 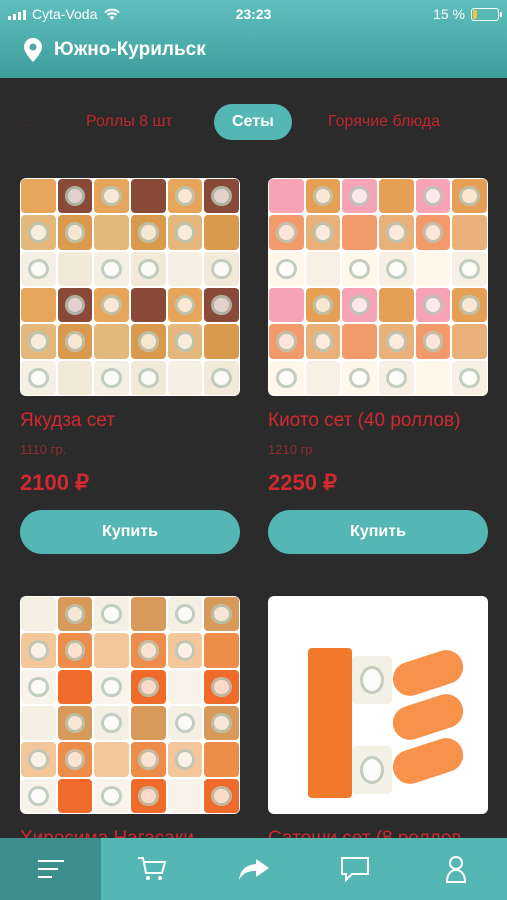 What do you see at coordinates (130, 49) in the screenshot?
I see `city-name: Южно-Курильск` at bounding box center [130, 49].